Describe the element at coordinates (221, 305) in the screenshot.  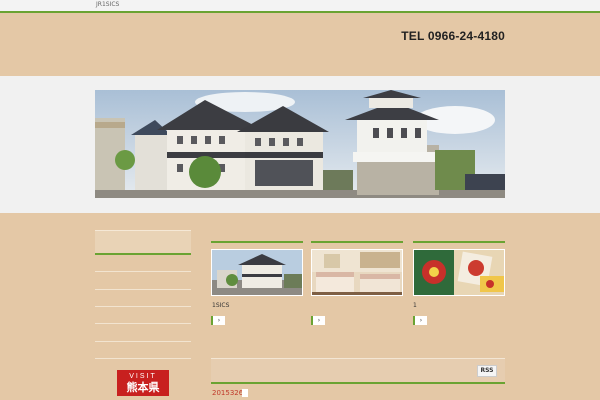
I see `card-caption: 1SICS` at that location.